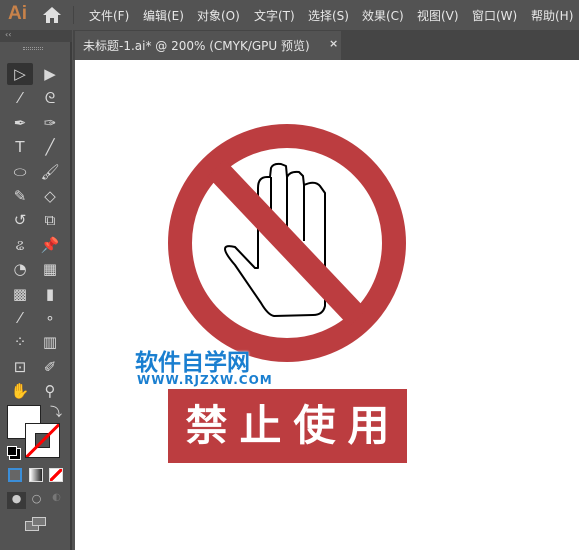 Image resolution: width=579 pixels, height=550 pixels. What do you see at coordinates (36, 524) in the screenshot?
I see `screen-mode-icon` at bounding box center [36, 524].